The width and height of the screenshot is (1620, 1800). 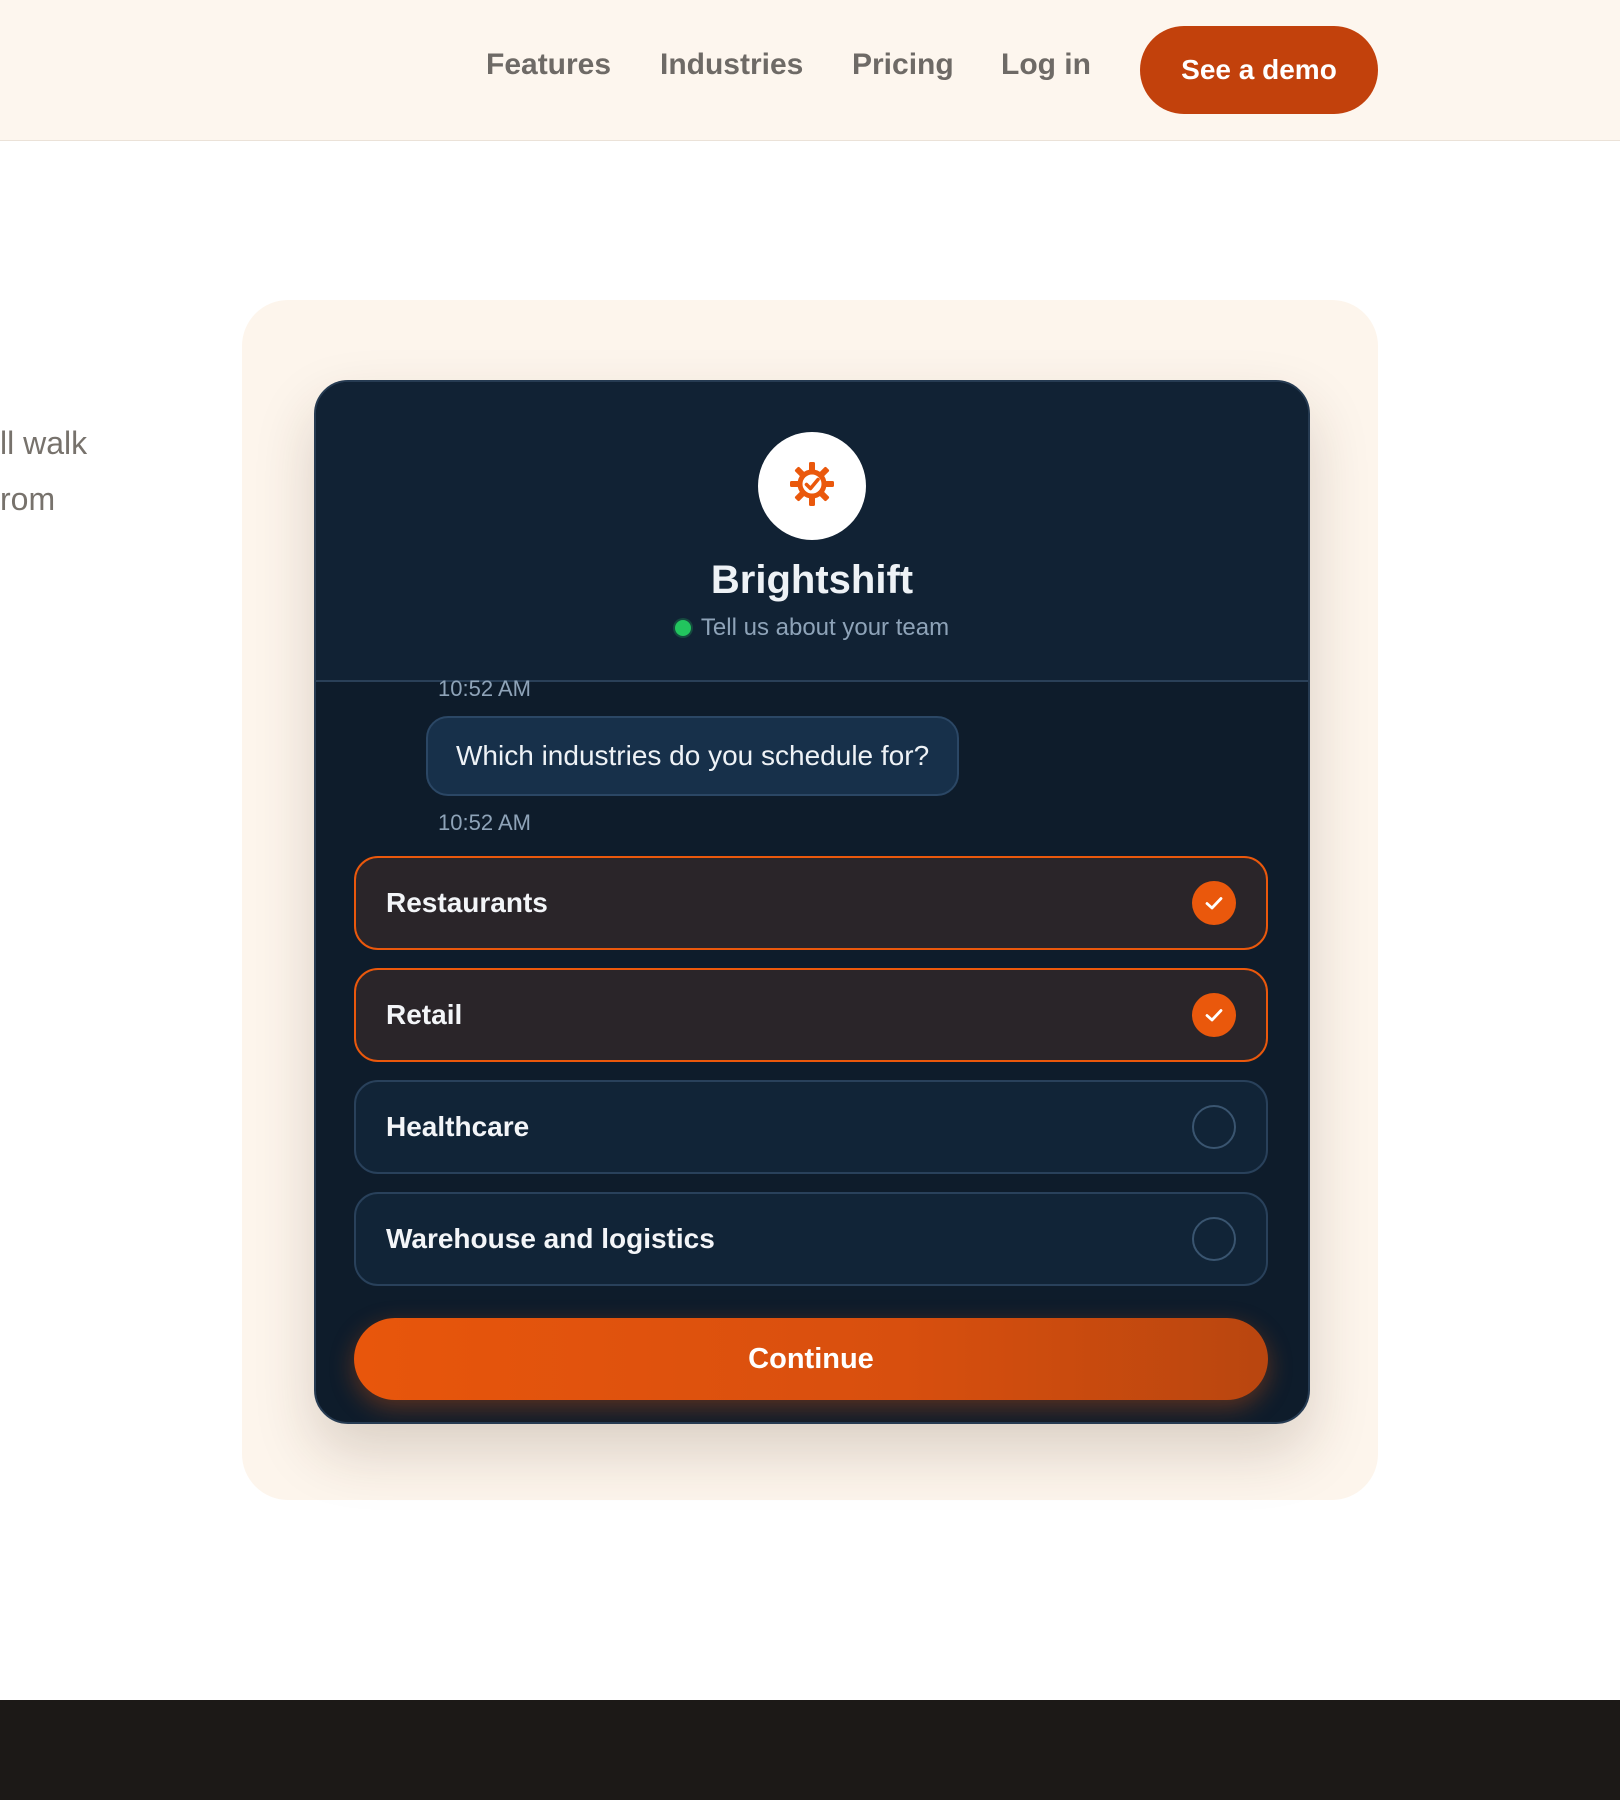 What do you see at coordinates (424, 1014) in the screenshot?
I see `option-label: Retail` at bounding box center [424, 1014].